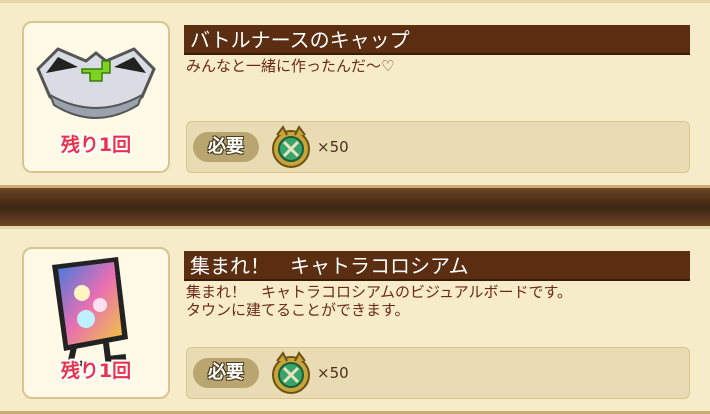  I want to click on item-title: バトルナースのキャップ, so click(437, 40).